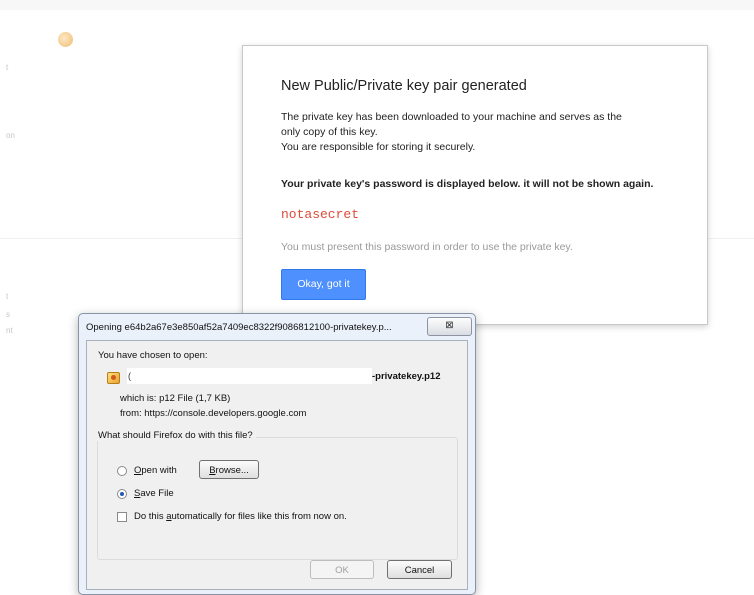 The width and height of the screenshot is (754, 595). What do you see at coordinates (377, 5) in the screenshot?
I see `top-bar` at bounding box center [377, 5].